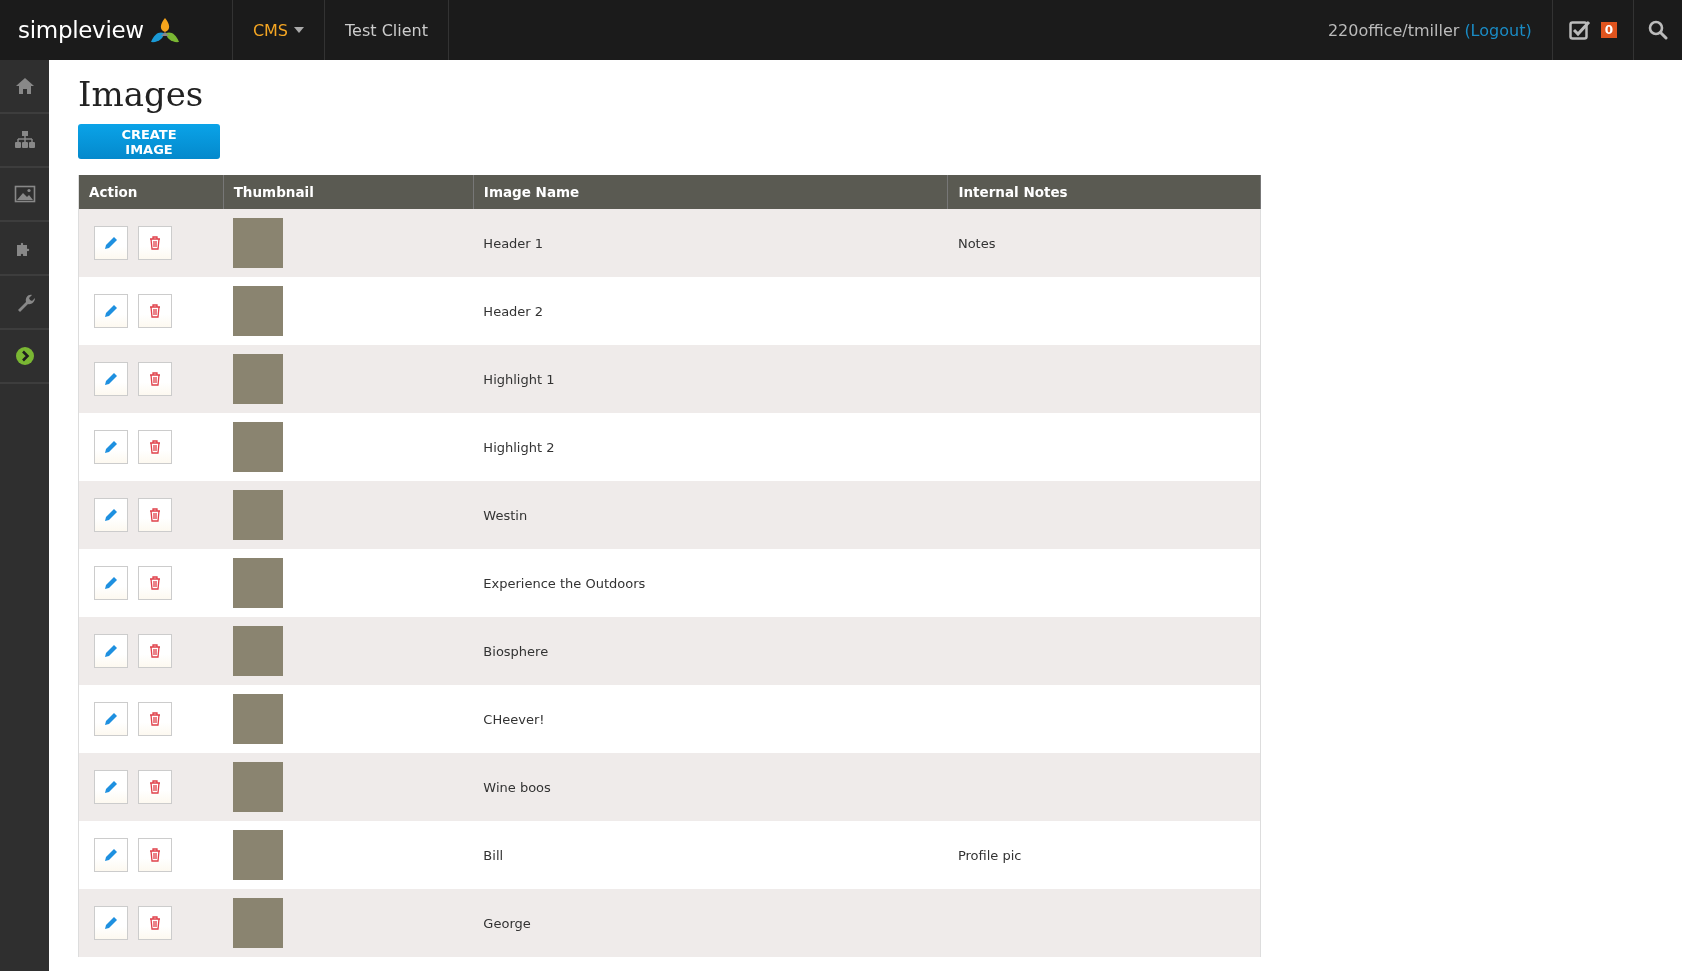 This screenshot has height=971, width=1682. What do you see at coordinates (514, 719) in the screenshot?
I see `image-name: CHeever!` at bounding box center [514, 719].